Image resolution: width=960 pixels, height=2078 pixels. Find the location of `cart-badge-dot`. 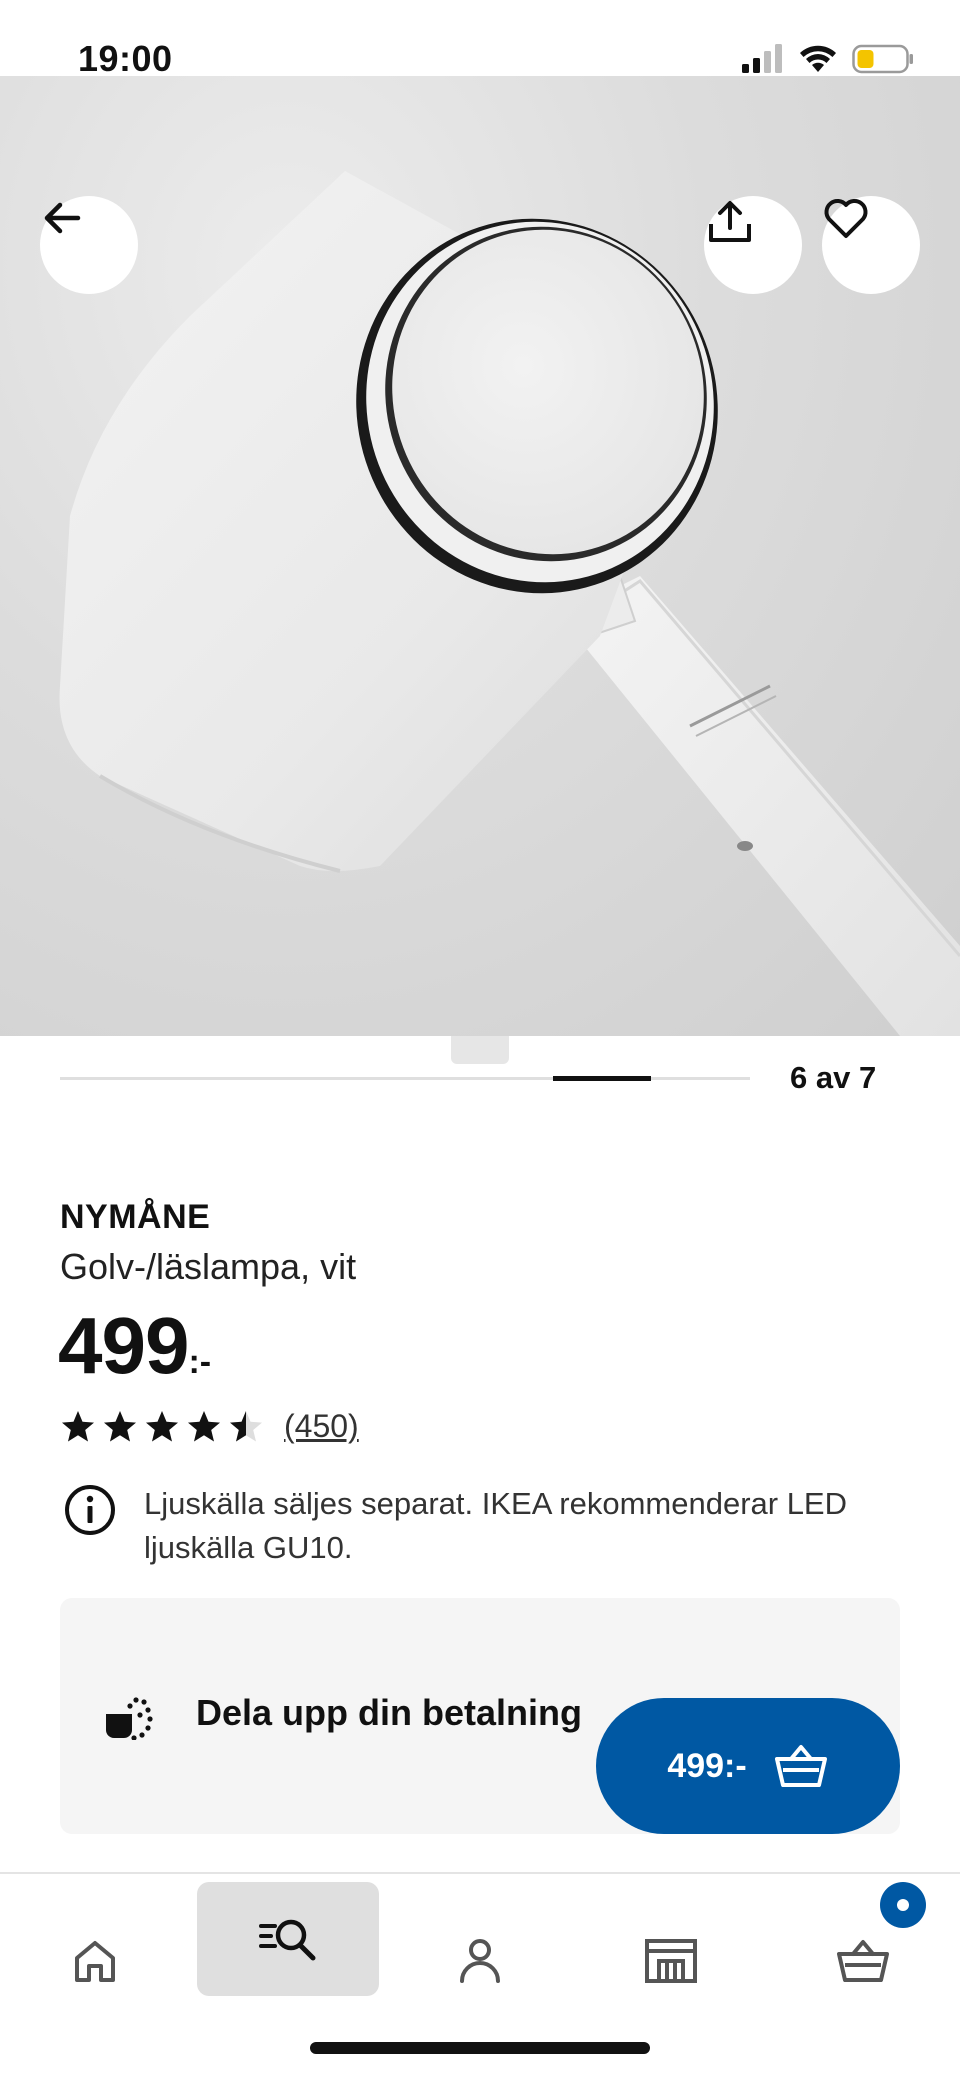

cart-badge-dot is located at coordinates (903, 1905).